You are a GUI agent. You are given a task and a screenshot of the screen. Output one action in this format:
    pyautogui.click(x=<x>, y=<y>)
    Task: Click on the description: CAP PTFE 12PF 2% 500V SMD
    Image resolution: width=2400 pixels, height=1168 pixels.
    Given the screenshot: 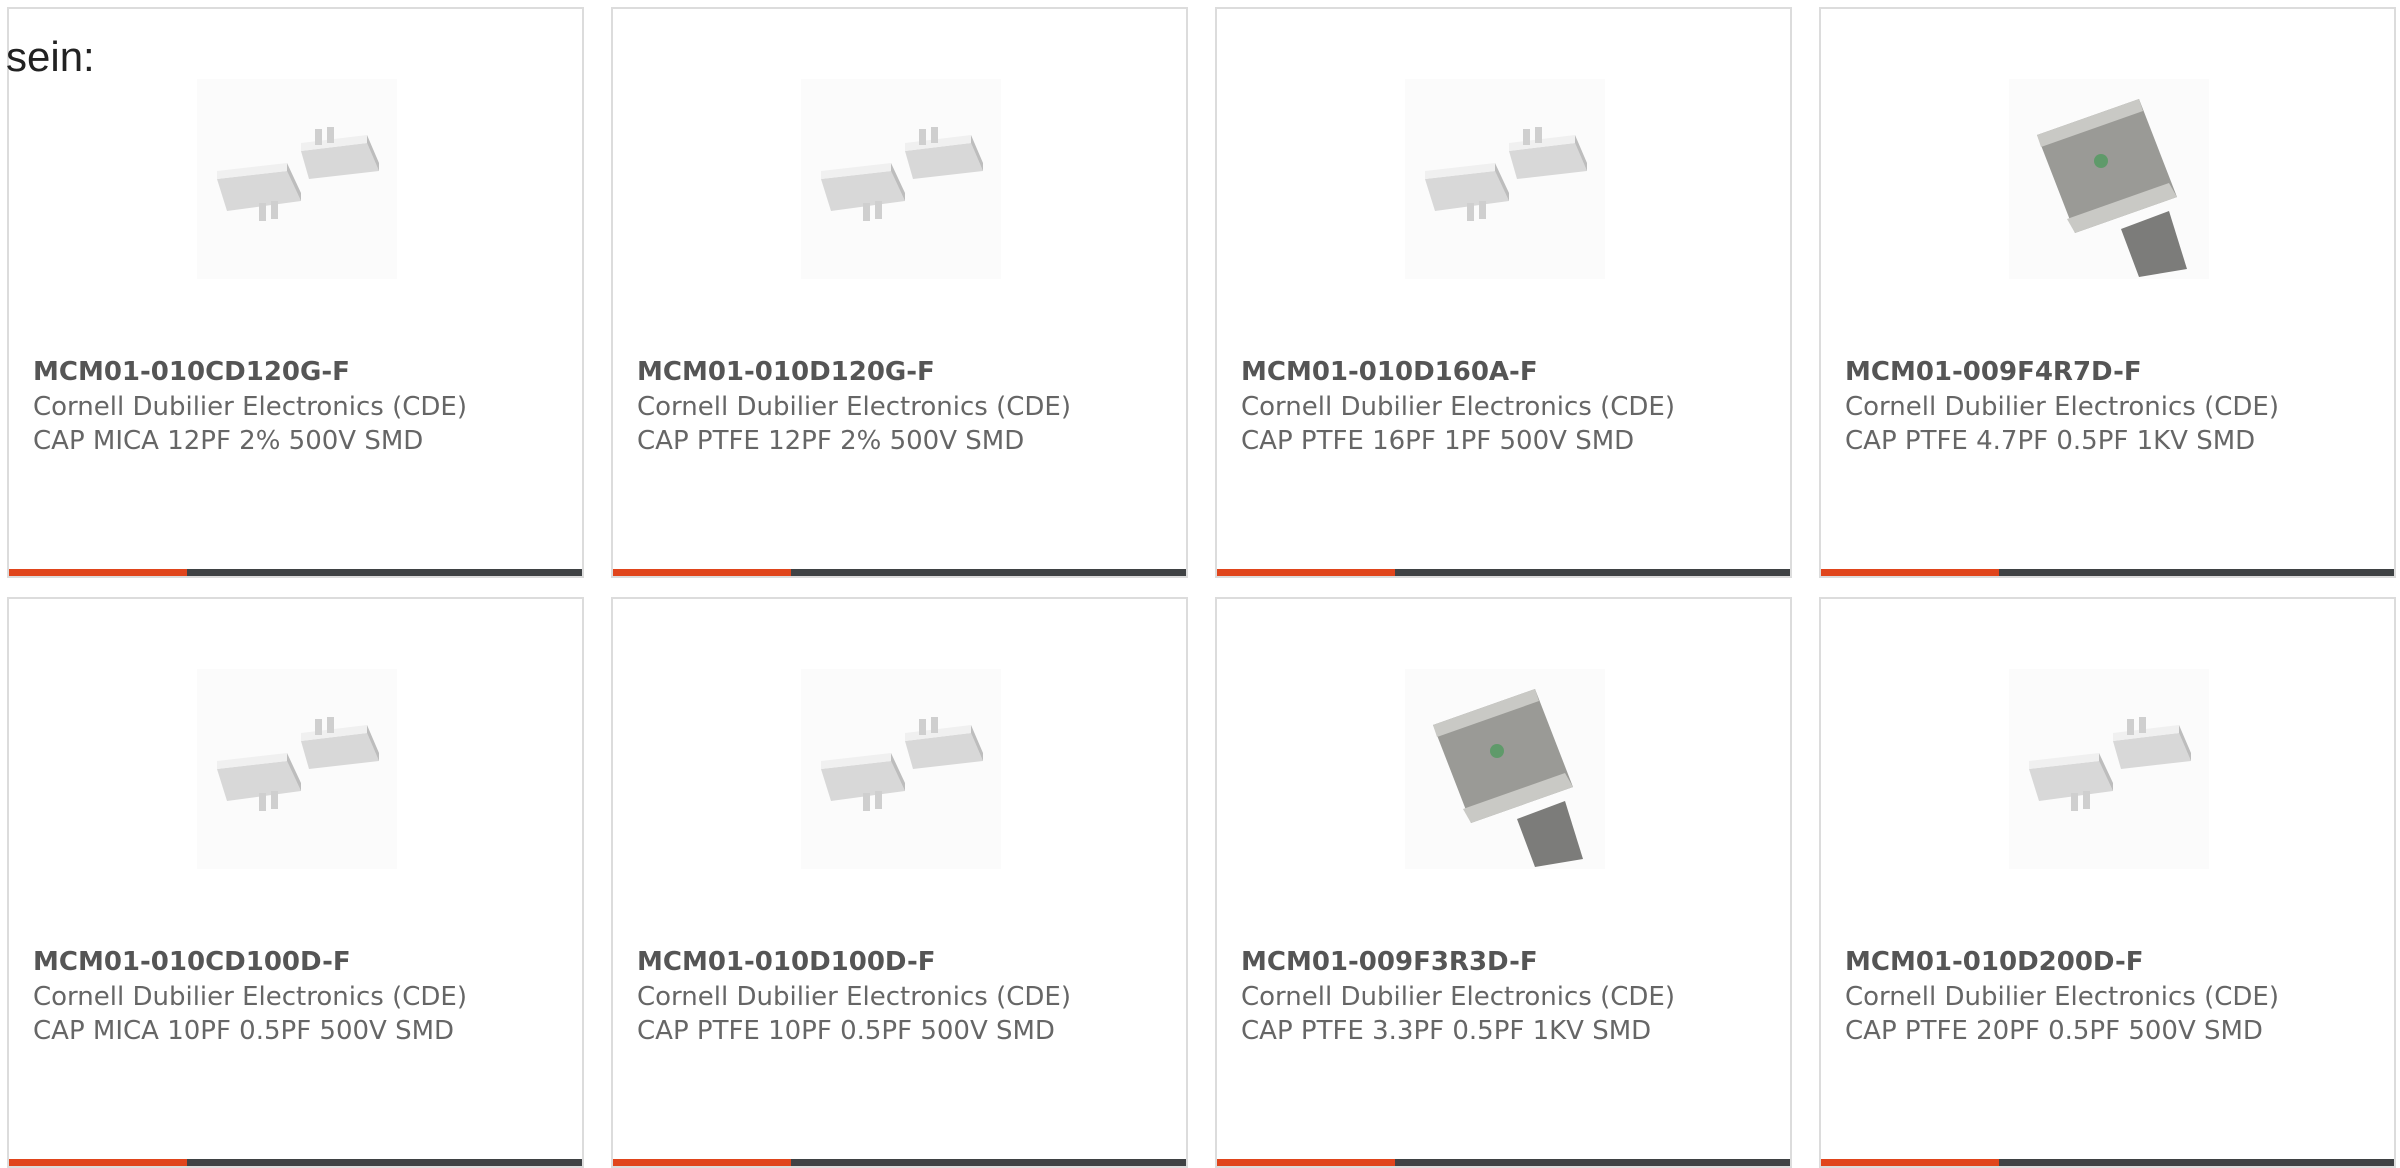 What is the action you would take?
    pyautogui.click(x=831, y=441)
    